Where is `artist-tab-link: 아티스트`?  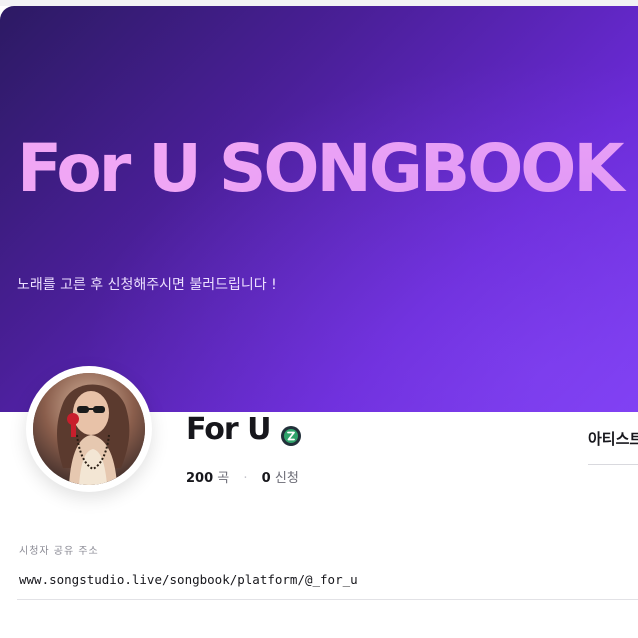
artist-tab-link: 아티스트 is located at coordinates (613, 438).